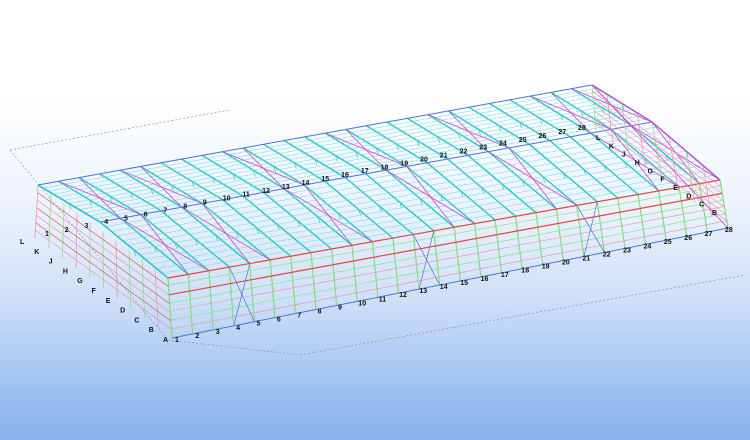 This screenshot has width=750, height=440. What do you see at coordinates (51, 262) in the screenshot?
I see `grid-label-left-J: J` at bounding box center [51, 262].